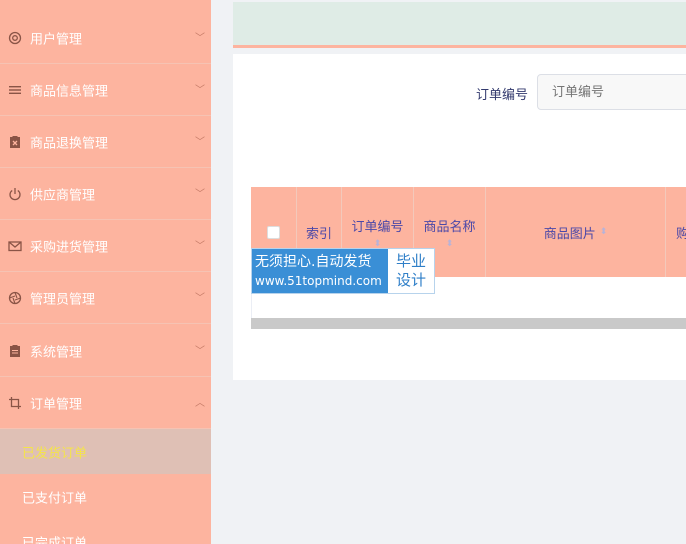 The width and height of the screenshot is (686, 544). What do you see at coordinates (105, 194) in the screenshot?
I see `sidebar-item-supplier: 供应商管理 ﹀` at bounding box center [105, 194].